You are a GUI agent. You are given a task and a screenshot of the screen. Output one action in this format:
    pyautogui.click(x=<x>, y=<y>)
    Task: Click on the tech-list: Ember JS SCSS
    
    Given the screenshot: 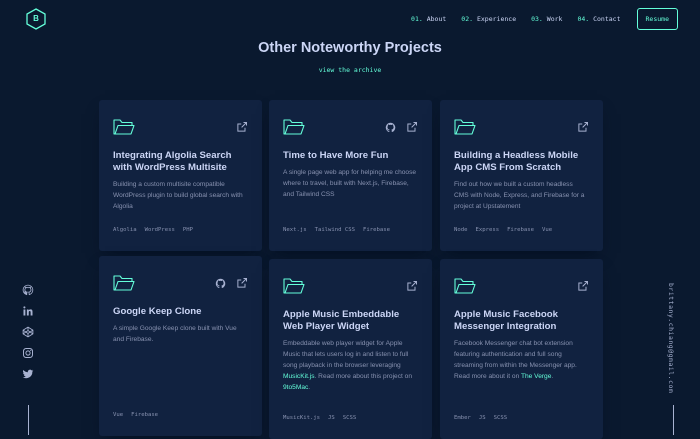 What is the action you would take?
    pyautogui.click(x=480, y=418)
    